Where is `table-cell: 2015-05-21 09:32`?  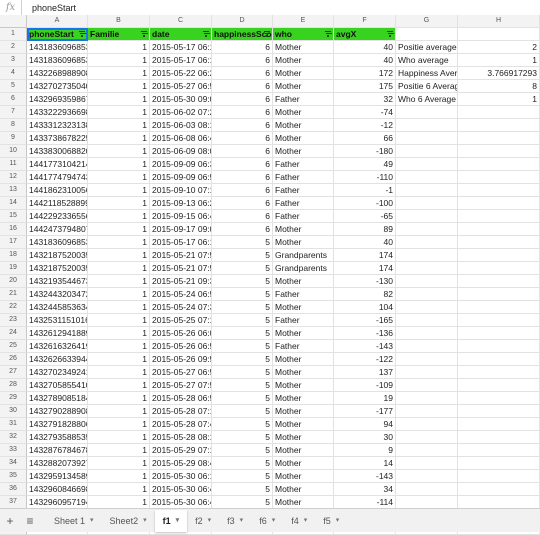
table-cell: 2015-05-21 09:32 is located at coordinates (181, 281).